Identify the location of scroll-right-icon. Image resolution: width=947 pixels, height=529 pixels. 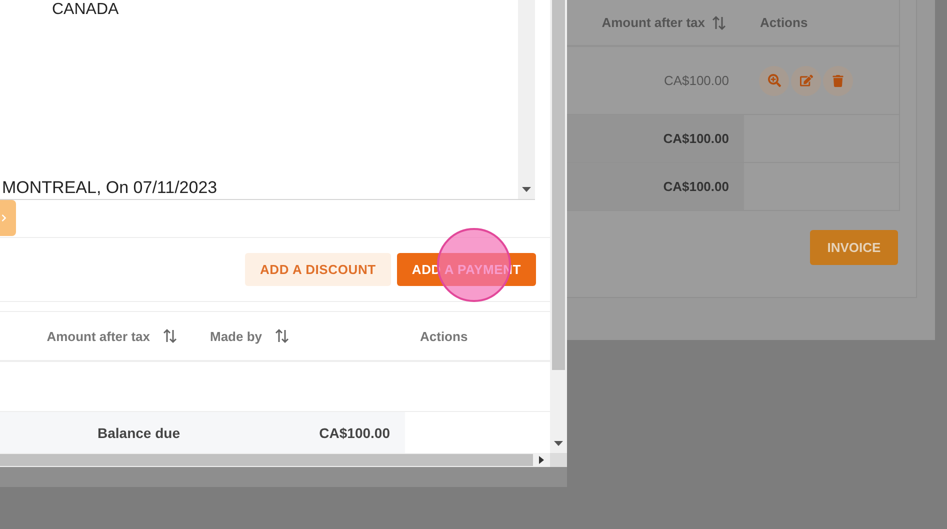
(541, 460).